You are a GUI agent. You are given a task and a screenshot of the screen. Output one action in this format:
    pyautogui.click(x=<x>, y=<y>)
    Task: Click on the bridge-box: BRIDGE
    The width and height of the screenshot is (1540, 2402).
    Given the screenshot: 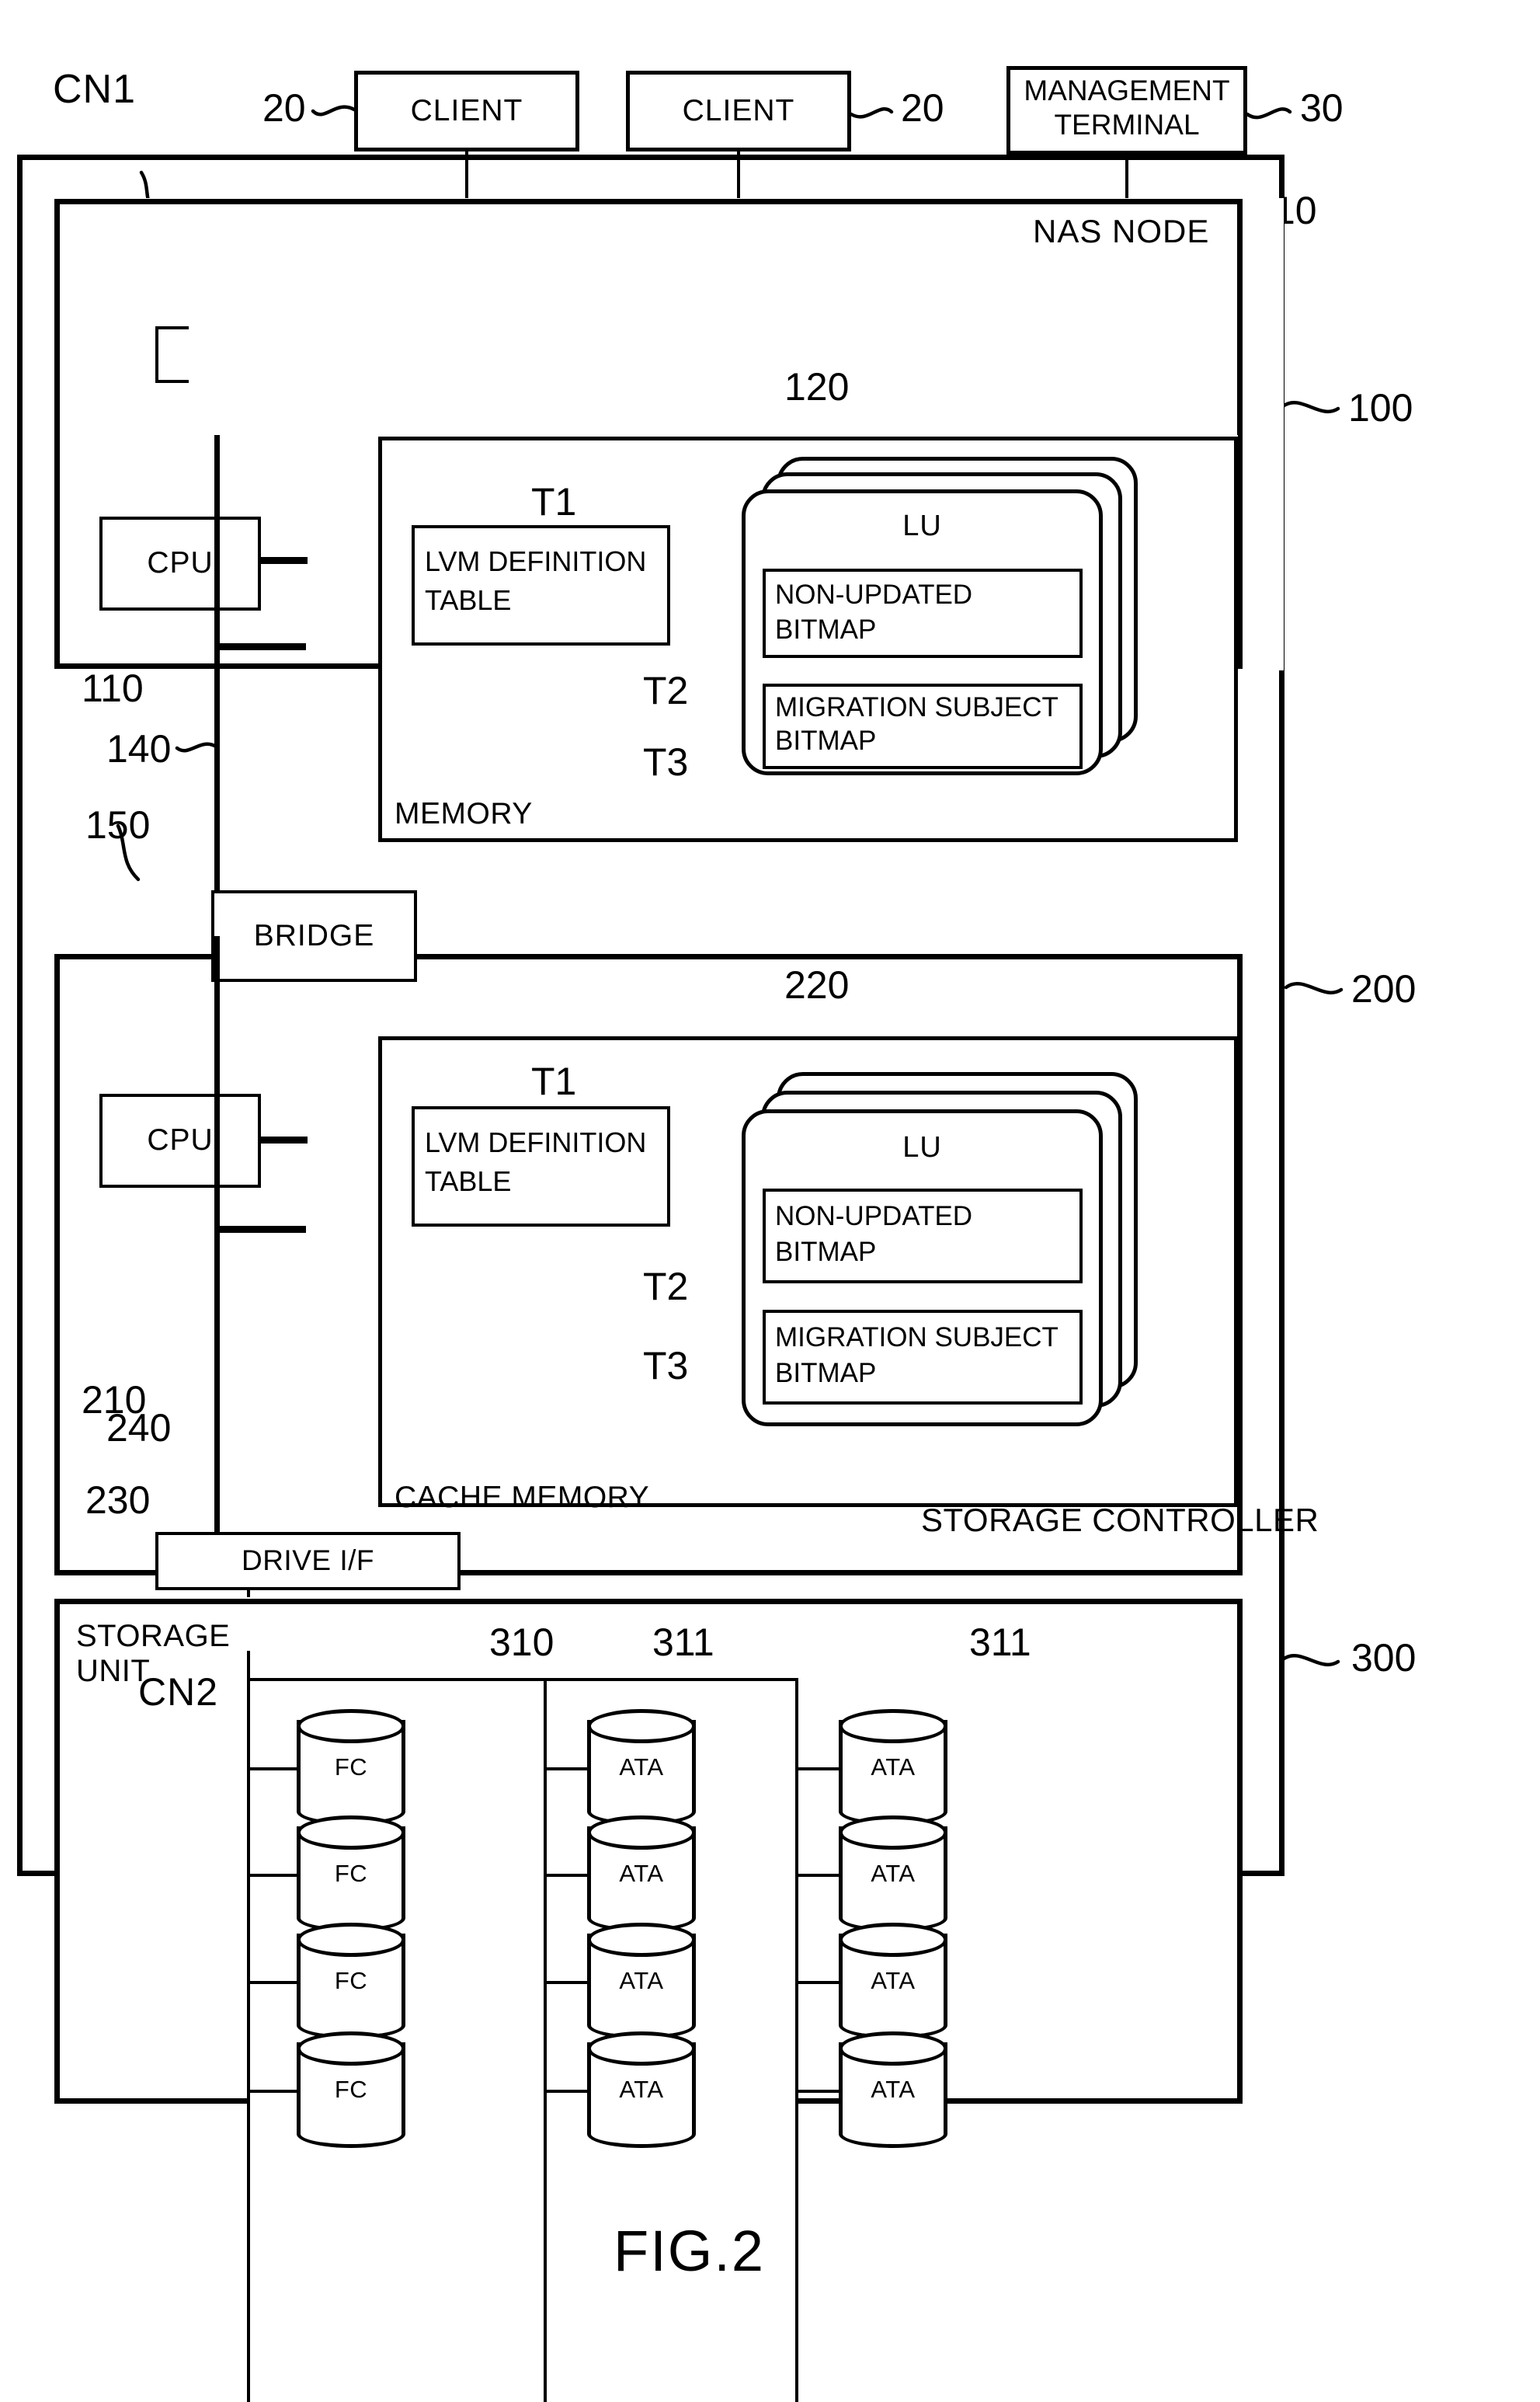 What is the action you would take?
    pyautogui.click(x=314, y=936)
    